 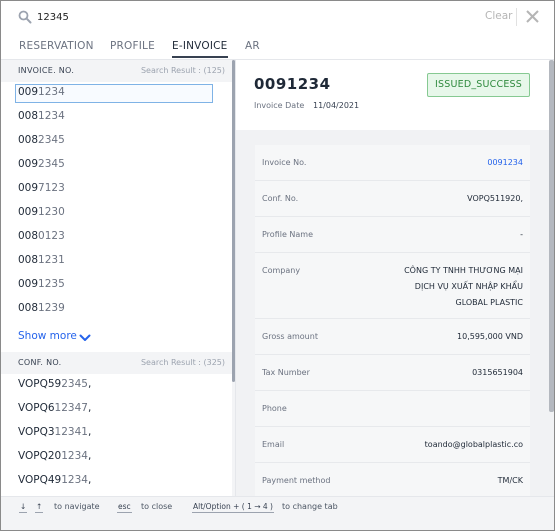 What do you see at coordinates (200, 46) in the screenshot?
I see `tab-e-invoice: E-INVOICE` at bounding box center [200, 46].